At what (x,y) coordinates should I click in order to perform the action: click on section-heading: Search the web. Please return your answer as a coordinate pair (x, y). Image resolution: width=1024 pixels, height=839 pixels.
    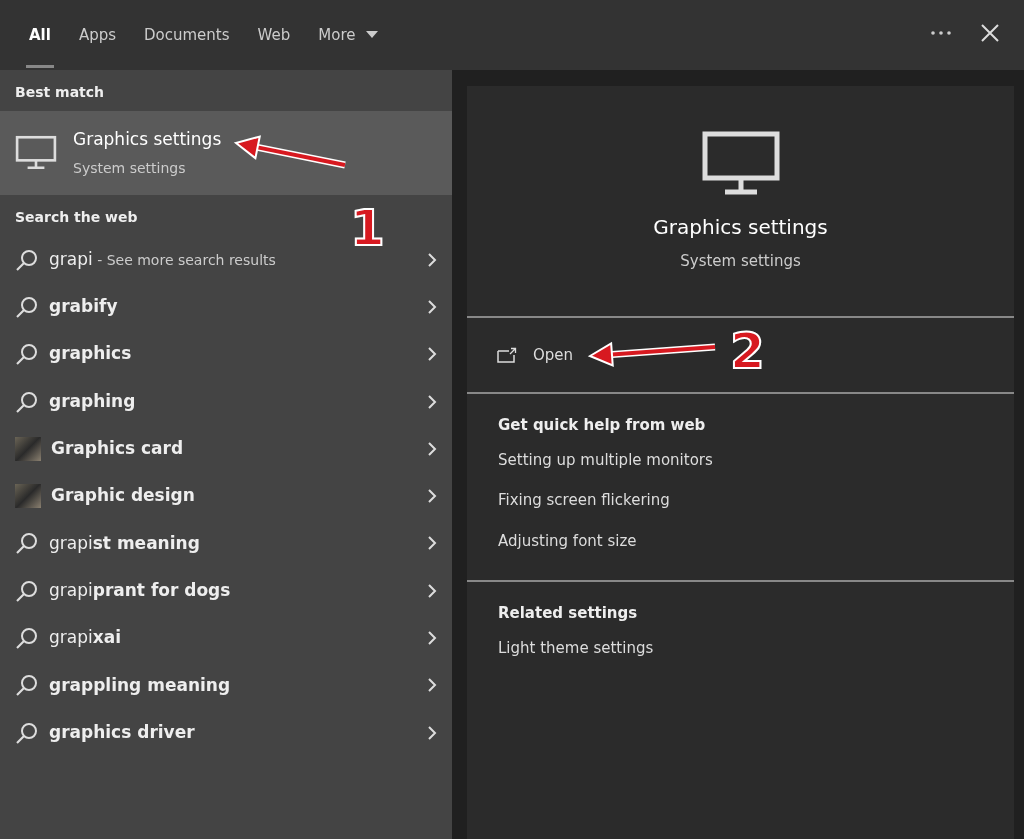
    Looking at the image, I should click on (76, 217).